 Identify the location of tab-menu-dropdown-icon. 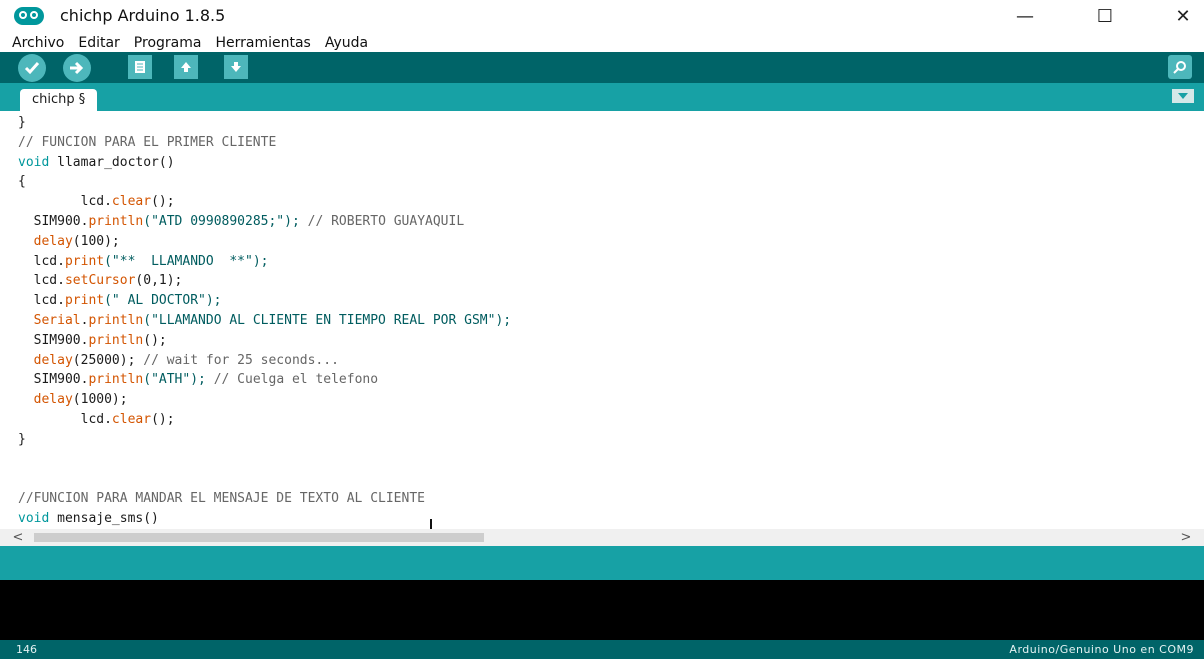
(1183, 96).